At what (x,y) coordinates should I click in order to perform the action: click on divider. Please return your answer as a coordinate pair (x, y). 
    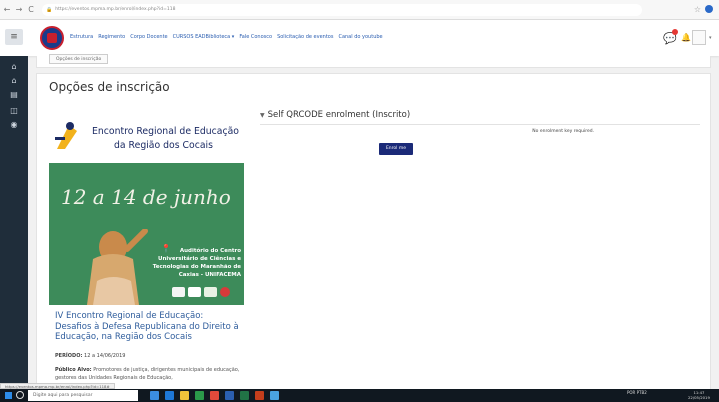
    Looking at the image, I should click on (480, 124).